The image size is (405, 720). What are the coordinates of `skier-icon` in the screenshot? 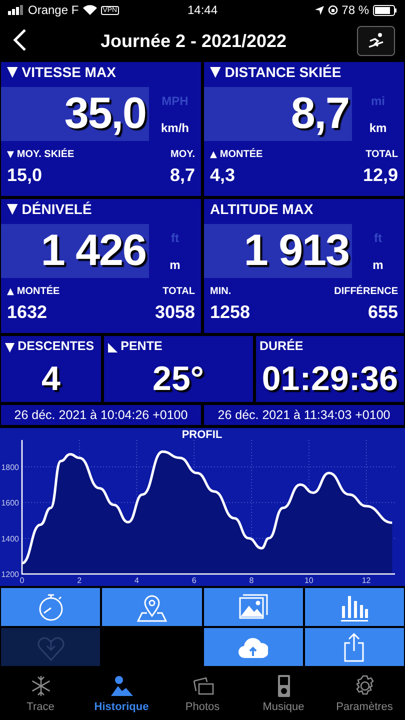 It's located at (376, 41).